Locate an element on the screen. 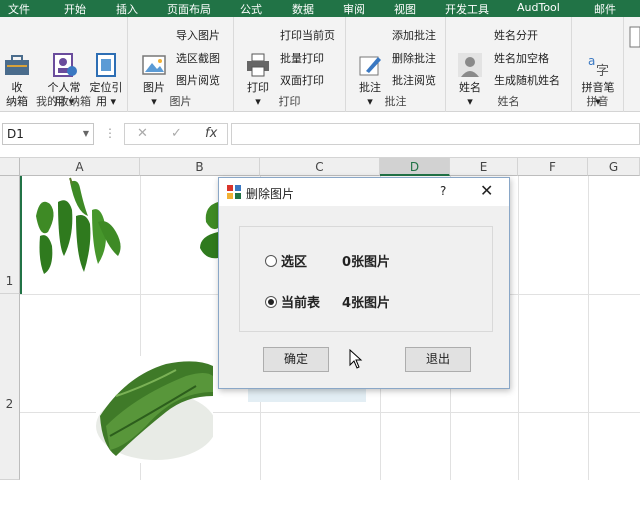 The width and height of the screenshot is (640, 514). help-button: ? is located at coordinates (443, 191).